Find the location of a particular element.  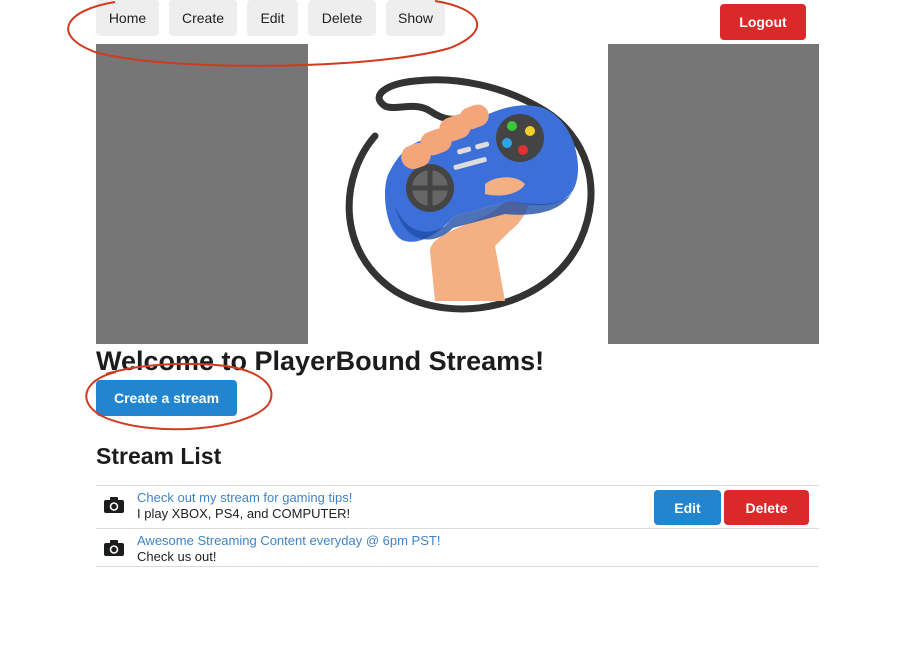

left-image-placeholder is located at coordinates (202, 194).